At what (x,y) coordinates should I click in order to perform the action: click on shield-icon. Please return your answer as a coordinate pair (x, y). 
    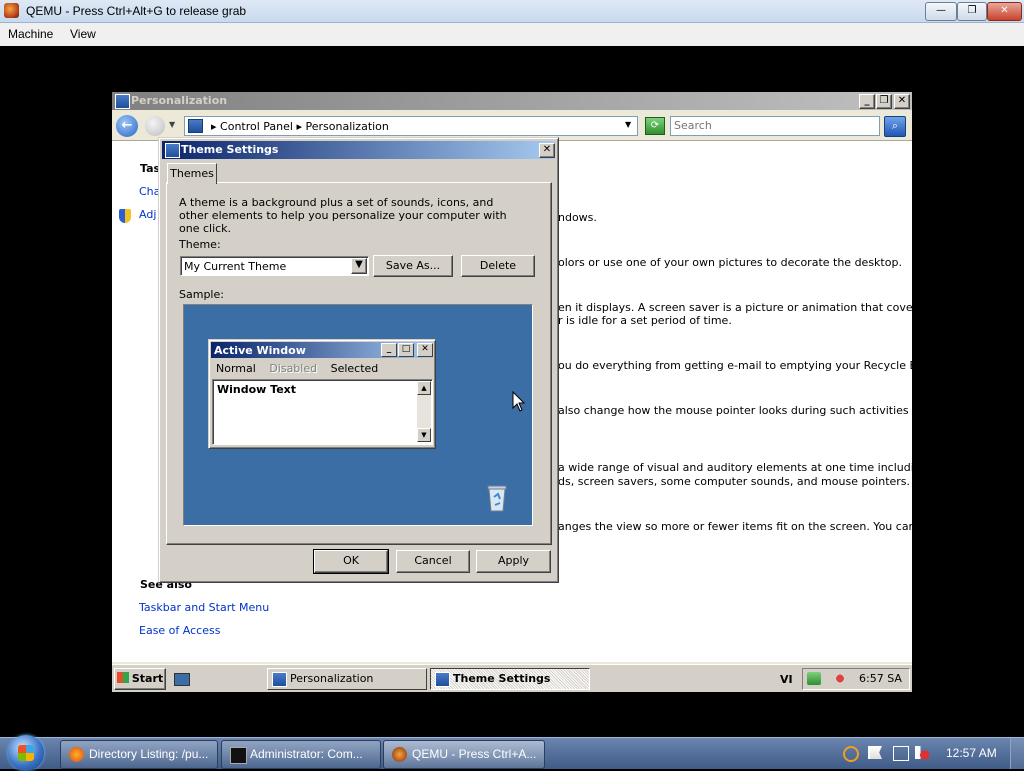
    Looking at the image, I should click on (125, 216).